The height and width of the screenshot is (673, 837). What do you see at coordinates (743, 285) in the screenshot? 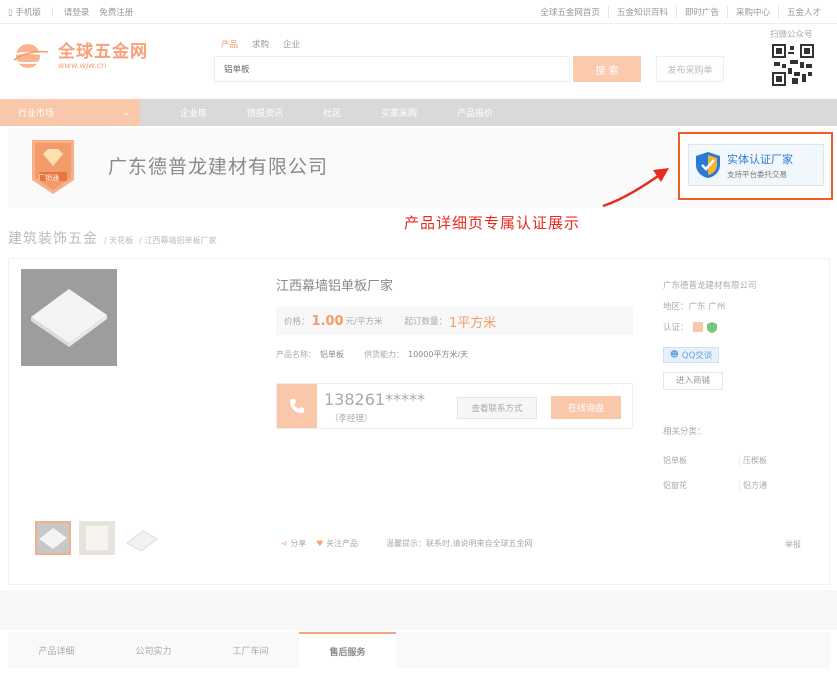
I see `seller-company: 广东德普龙建材有限公司` at bounding box center [743, 285].